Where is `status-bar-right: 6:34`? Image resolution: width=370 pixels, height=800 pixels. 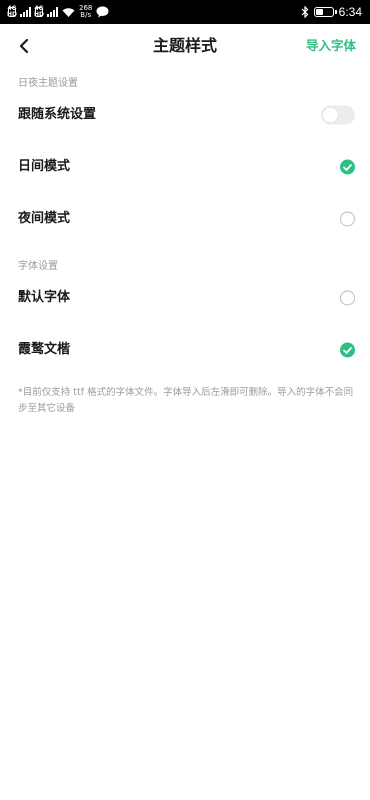 status-bar-right: 6:34 is located at coordinates (331, 12).